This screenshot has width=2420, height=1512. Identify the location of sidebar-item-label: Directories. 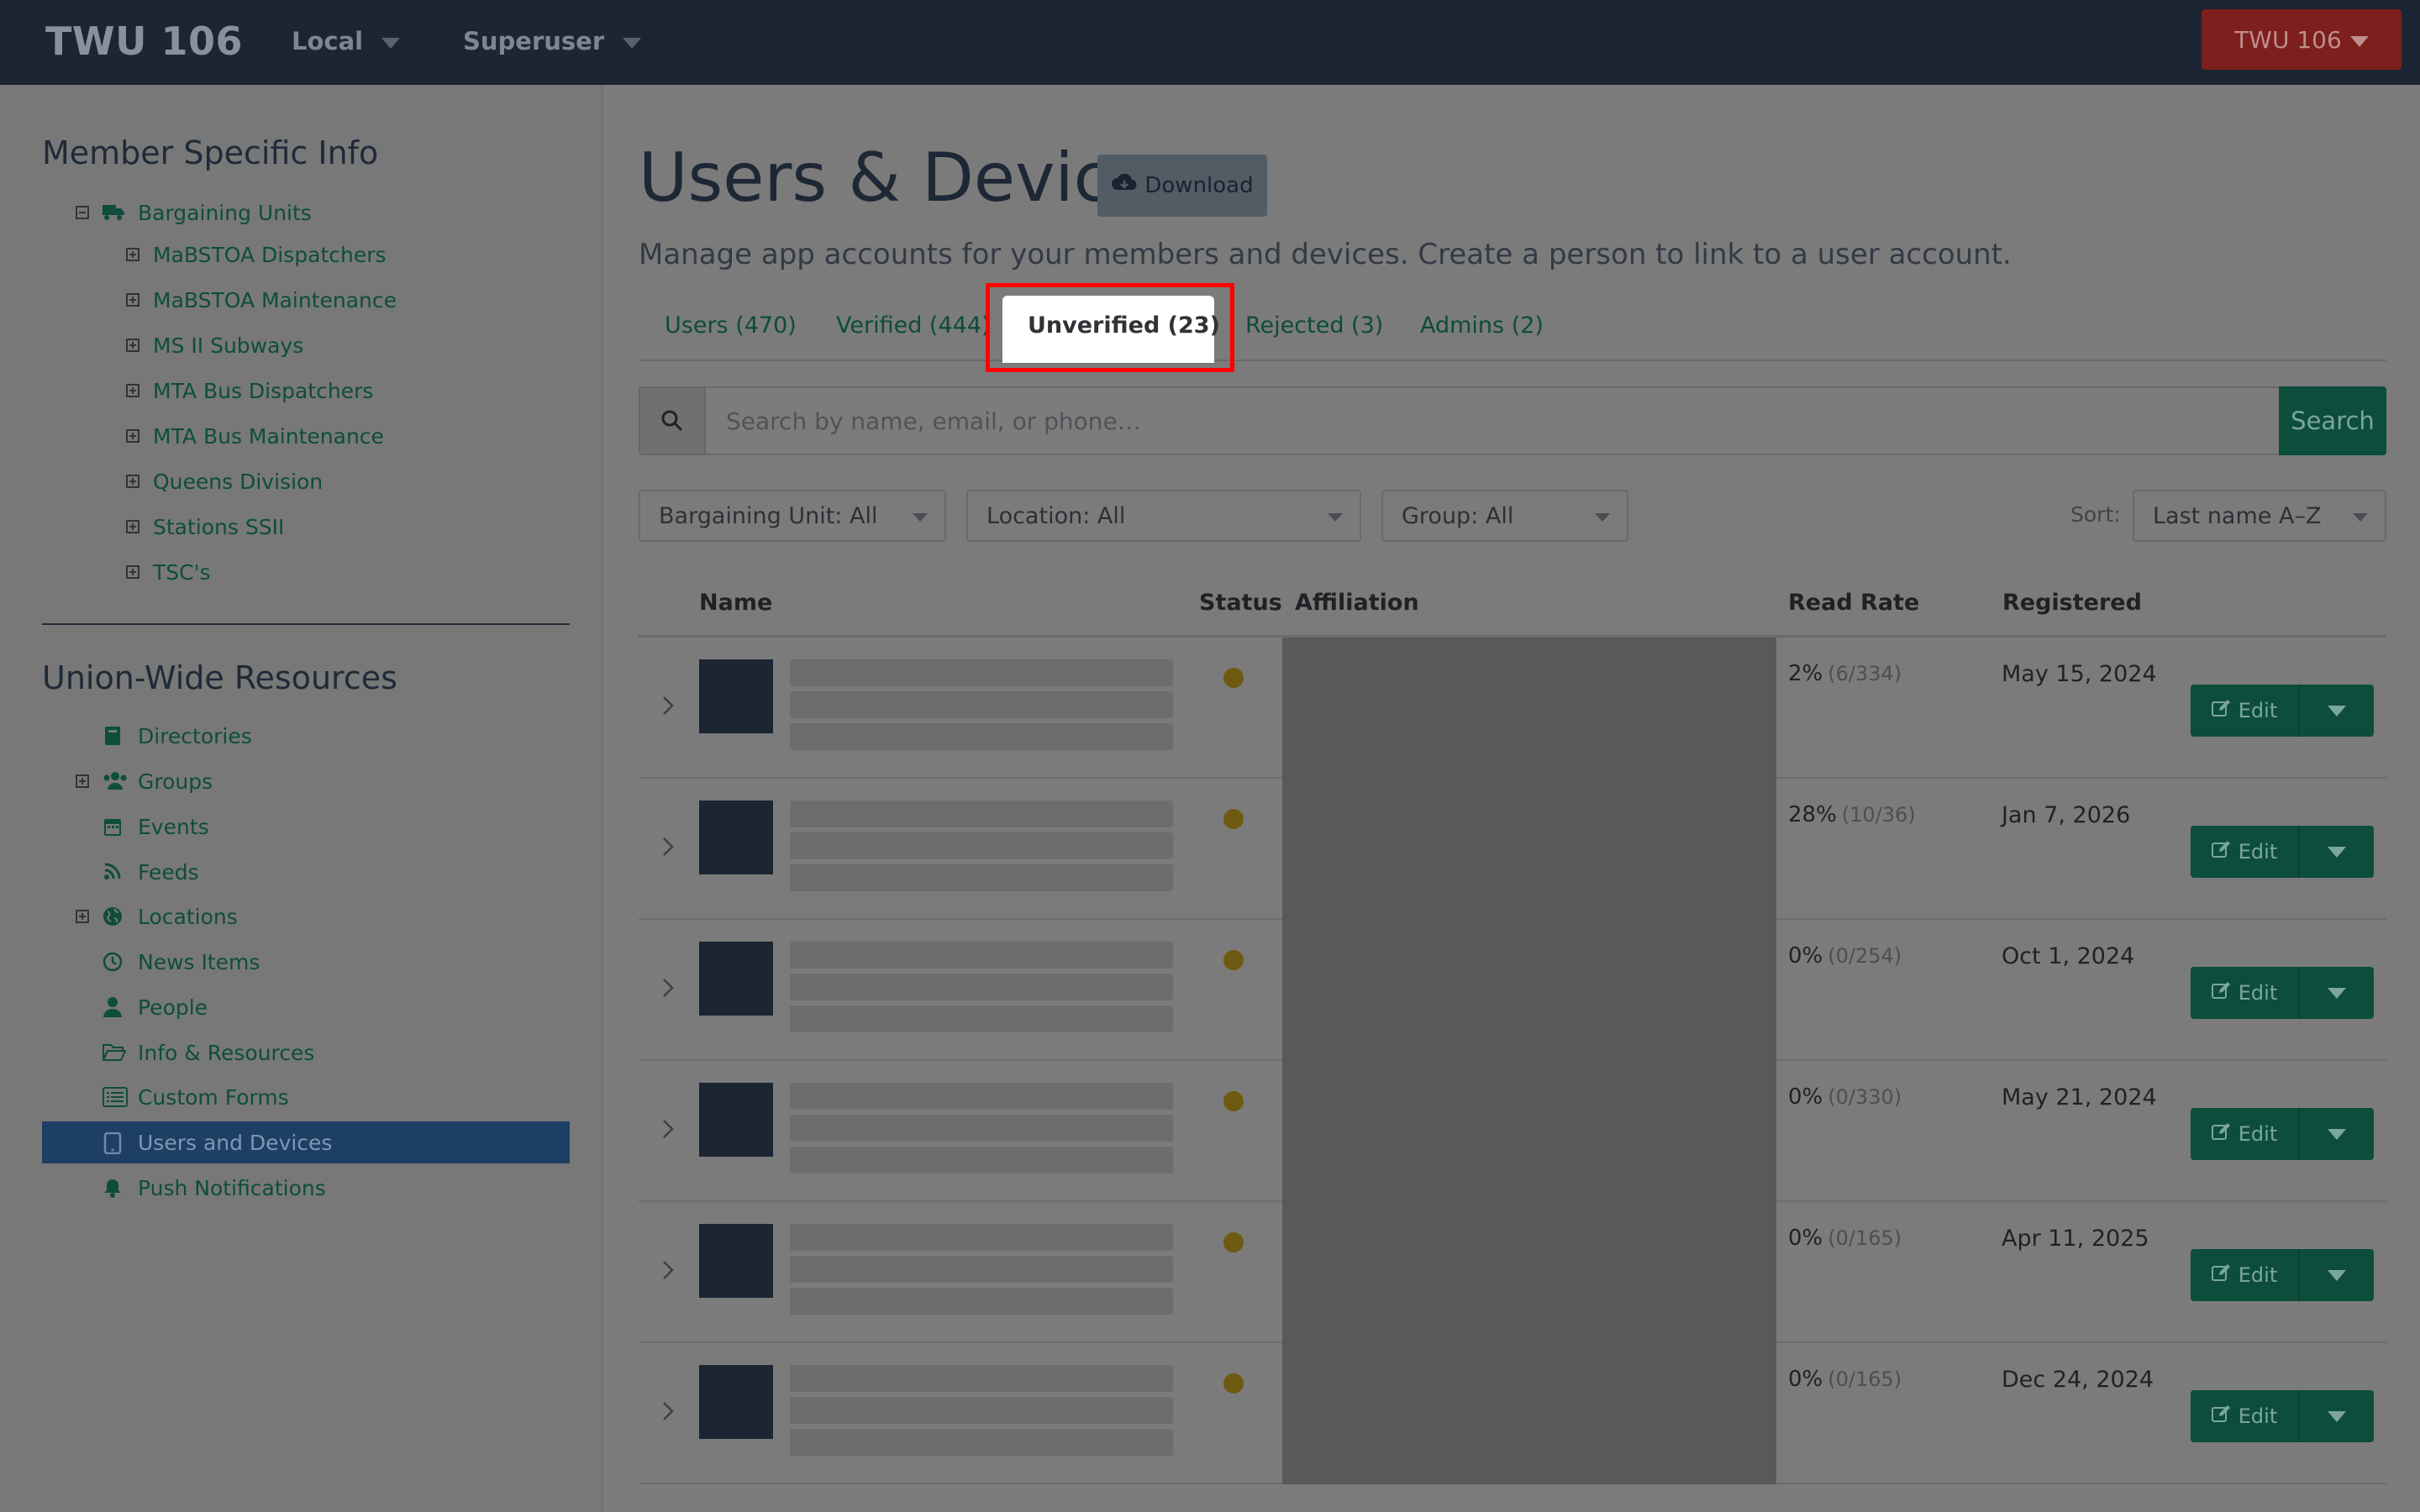
(195, 735).